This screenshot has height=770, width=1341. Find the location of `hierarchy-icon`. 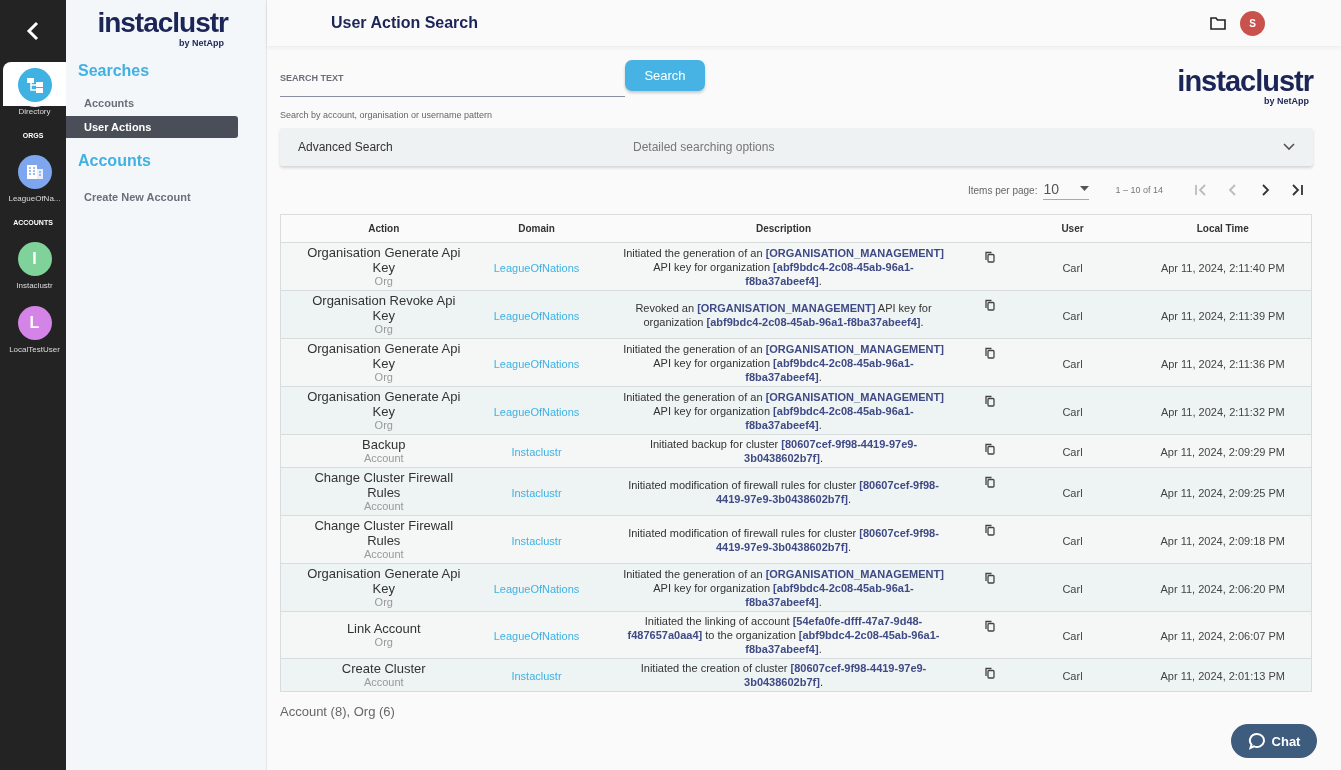

hierarchy-icon is located at coordinates (34, 85).